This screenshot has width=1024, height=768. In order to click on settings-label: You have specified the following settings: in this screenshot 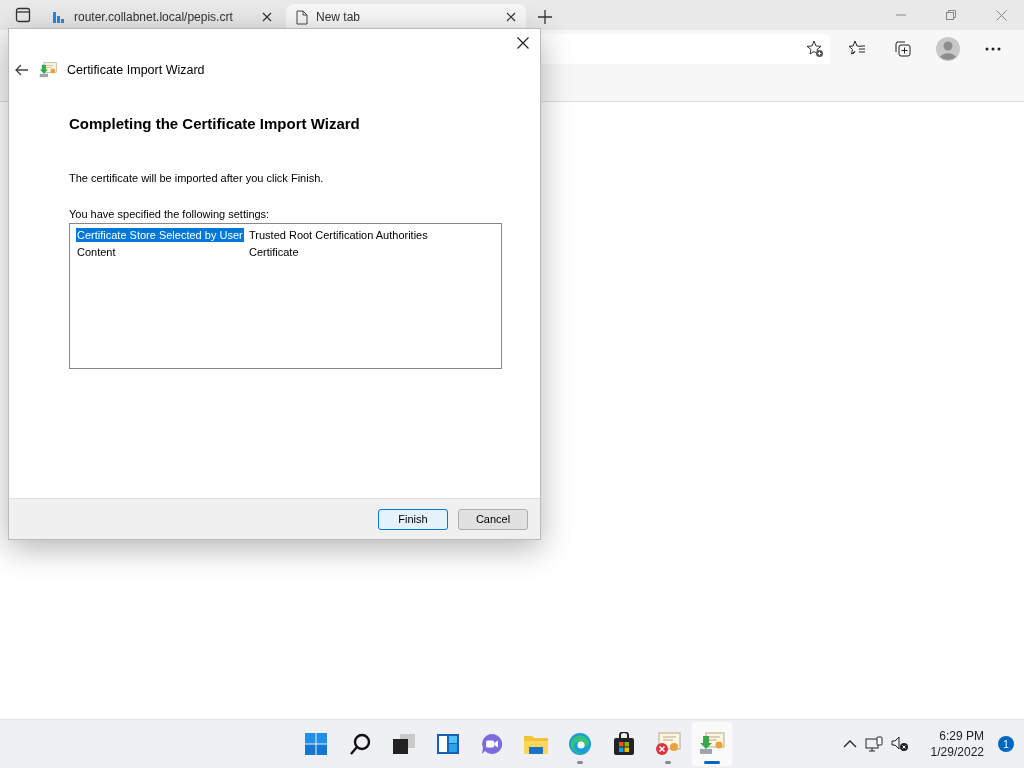, I will do `click(170, 214)`.